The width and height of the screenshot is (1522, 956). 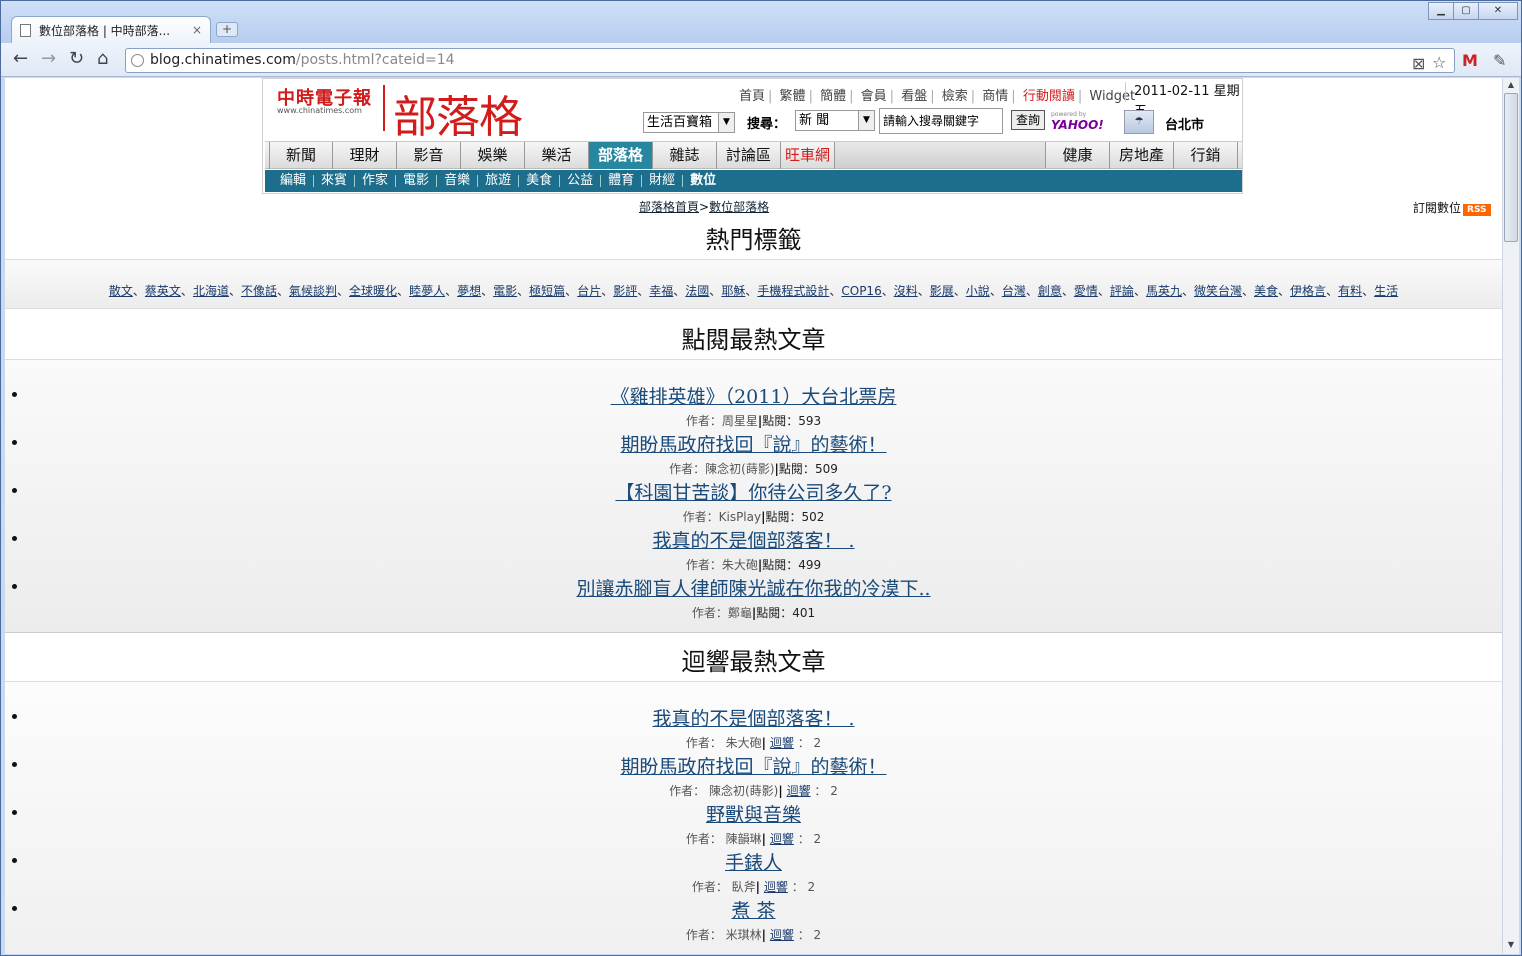 What do you see at coordinates (1049, 96) in the screenshot?
I see `top-link-mobile: 行動閱讀` at bounding box center [1049, 96].